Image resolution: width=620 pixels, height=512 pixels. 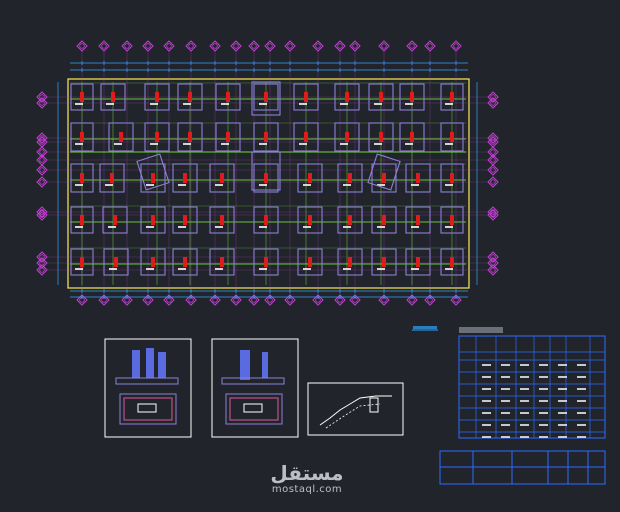 I want to click on watermark-logo: مستقل, so click(x=307, y=473).